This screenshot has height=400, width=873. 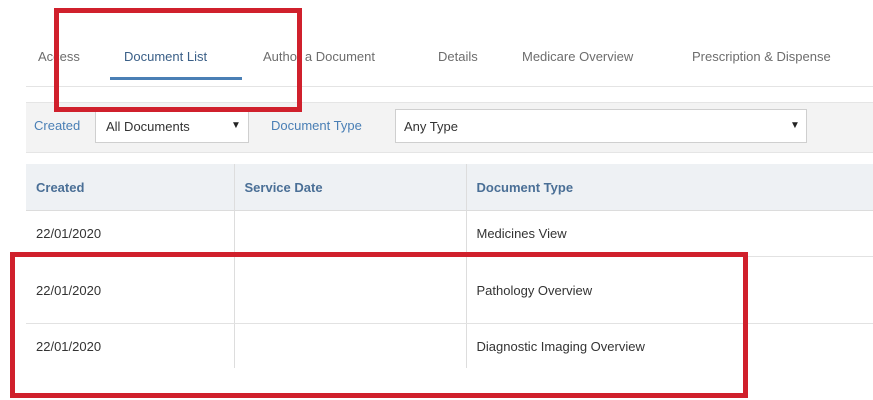 I want to click on tab-access: Access, so click(x=59, y=56).